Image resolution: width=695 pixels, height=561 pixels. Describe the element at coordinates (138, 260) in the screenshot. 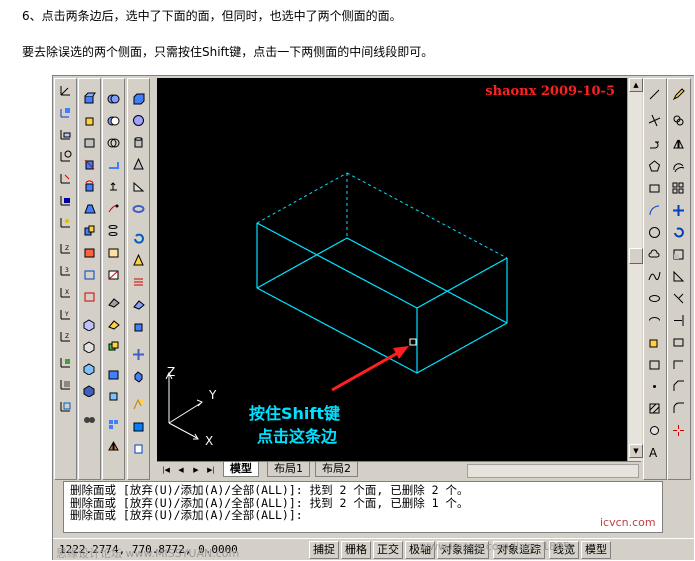

I see `pyramid-button` at that location.